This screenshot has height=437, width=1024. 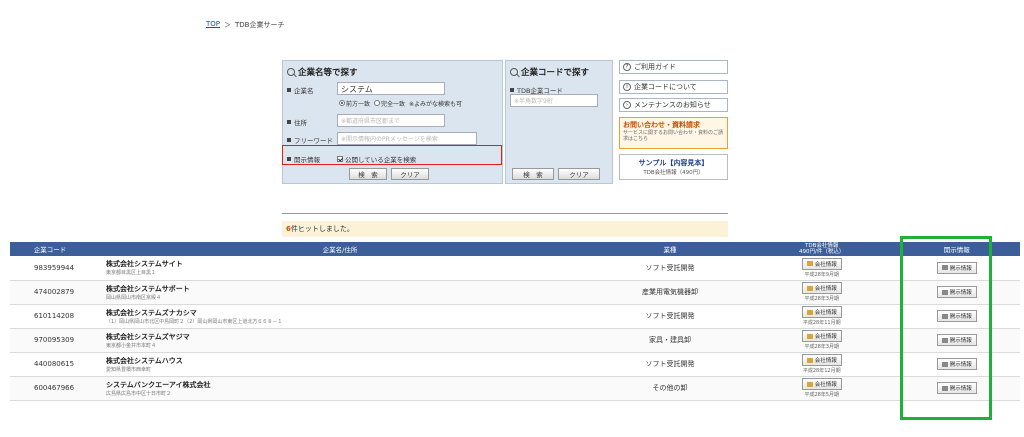 I want to click on company-code: 474002879, so click(x=54, y=292).